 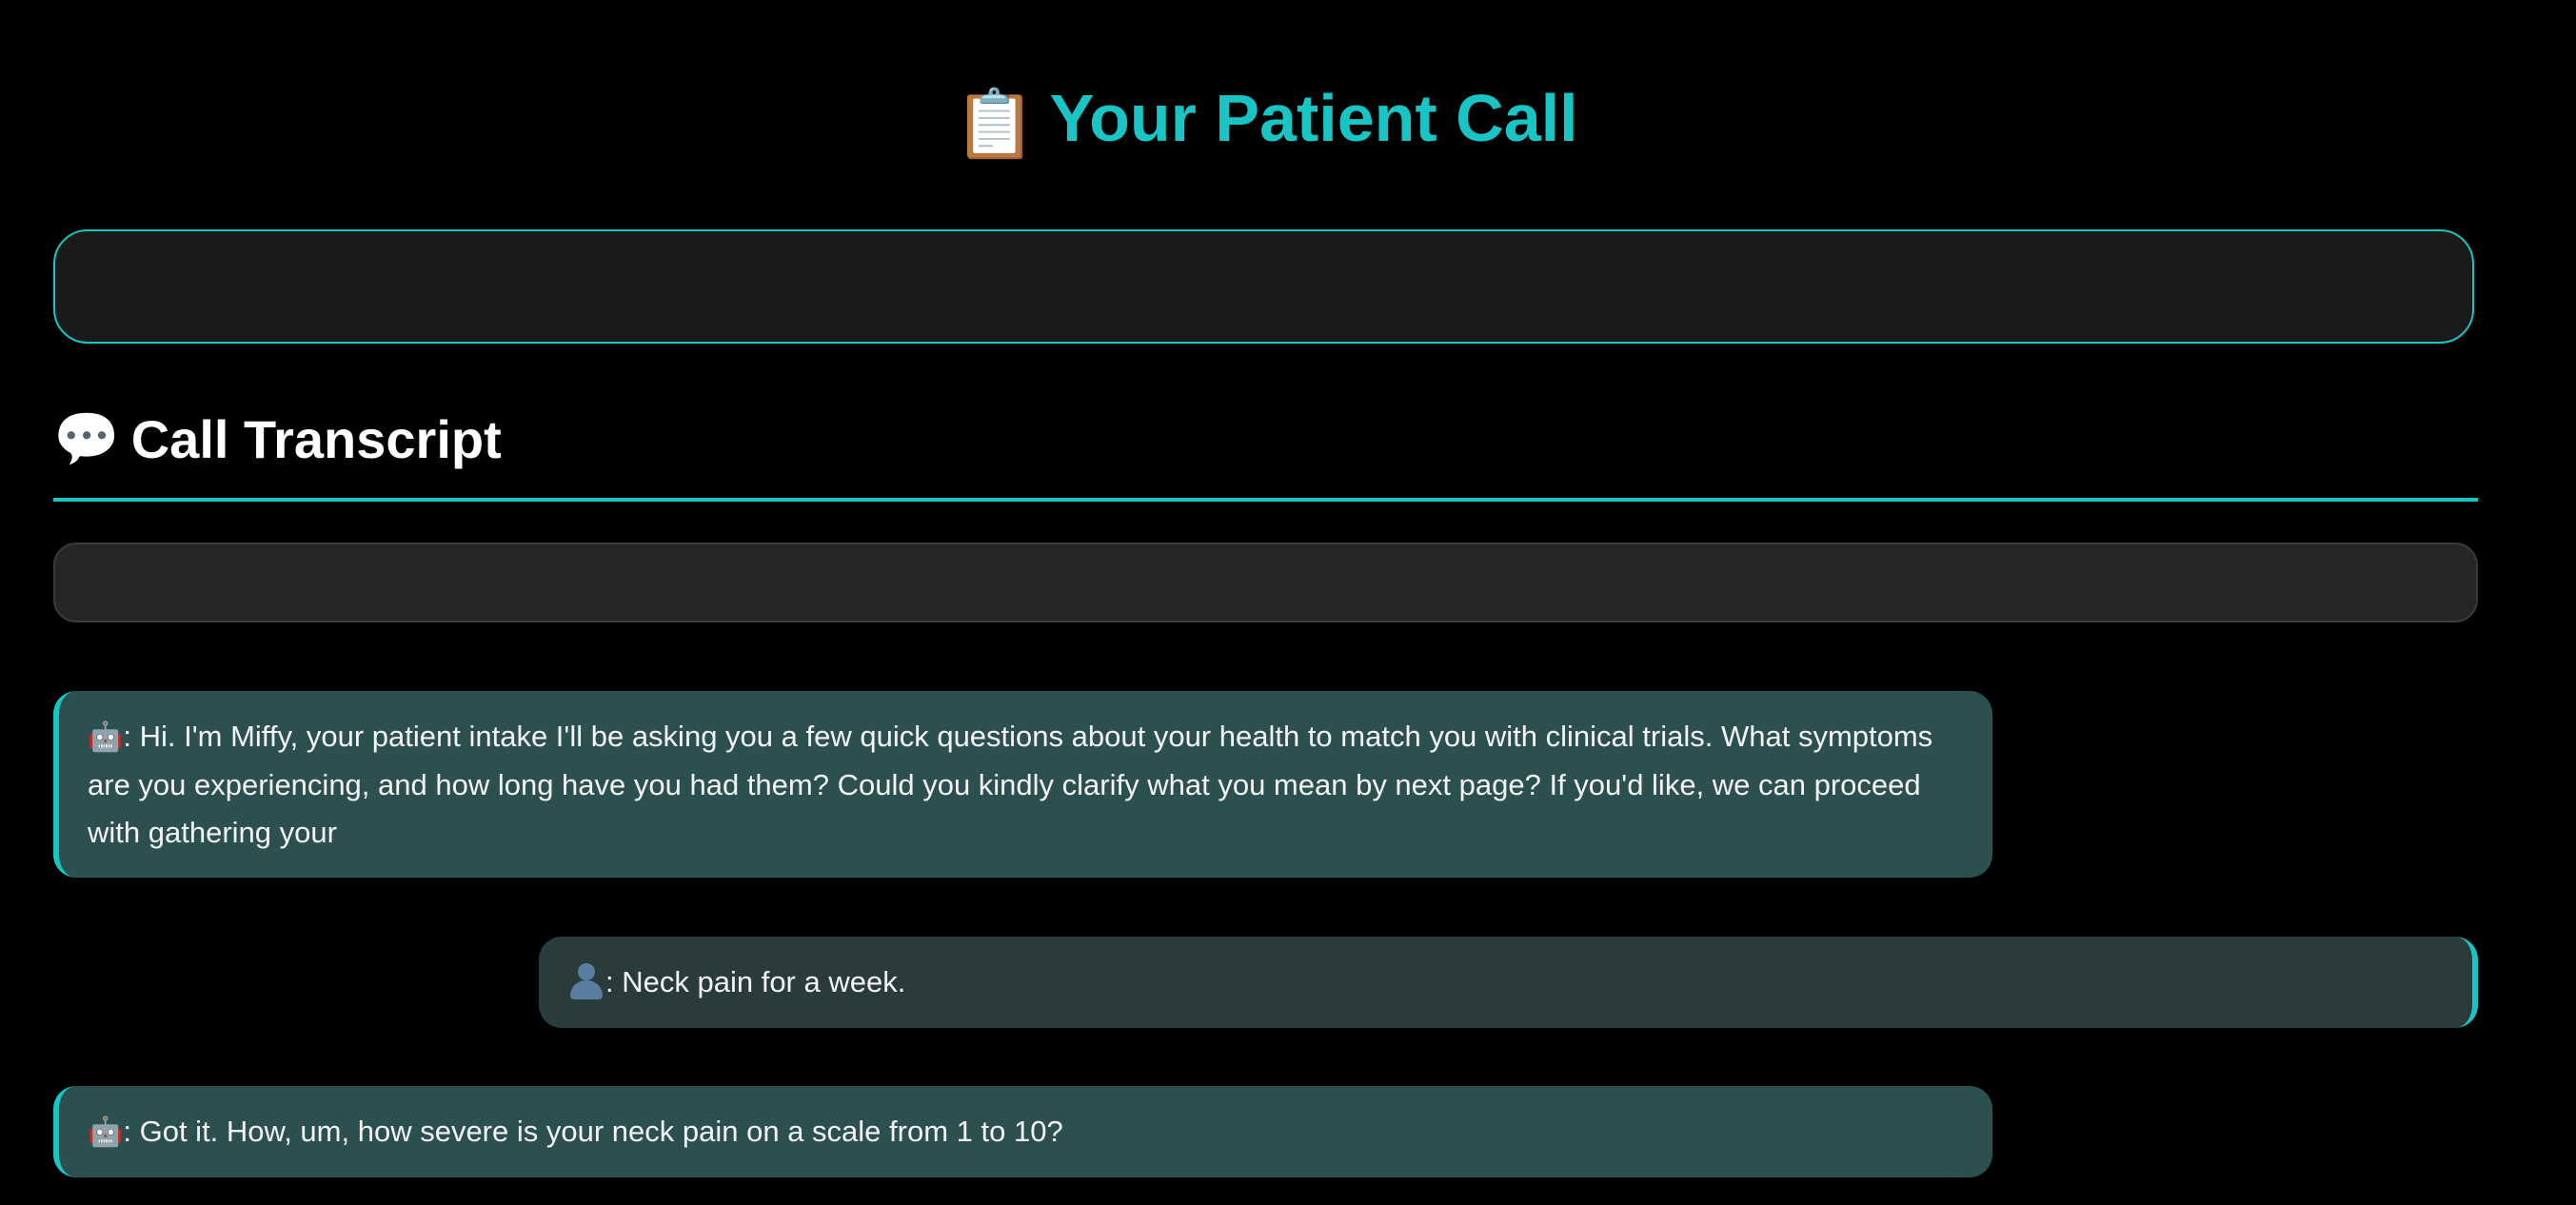 I want to click on user-message: : Neck pain for a week., so click(x=1508, y=983).